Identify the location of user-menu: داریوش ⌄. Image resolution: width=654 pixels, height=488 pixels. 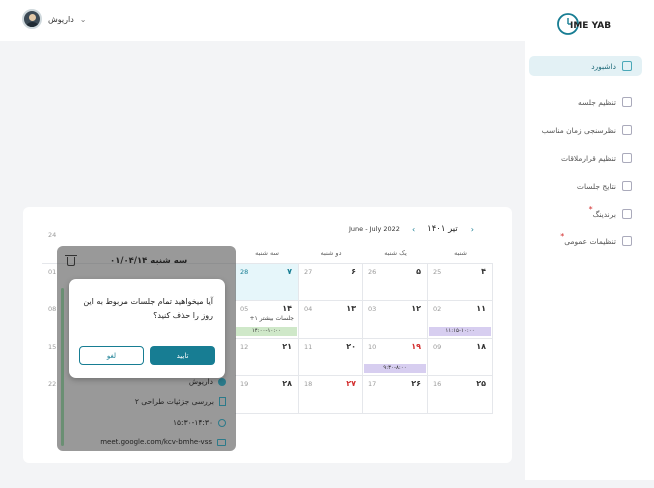
(54, 19).